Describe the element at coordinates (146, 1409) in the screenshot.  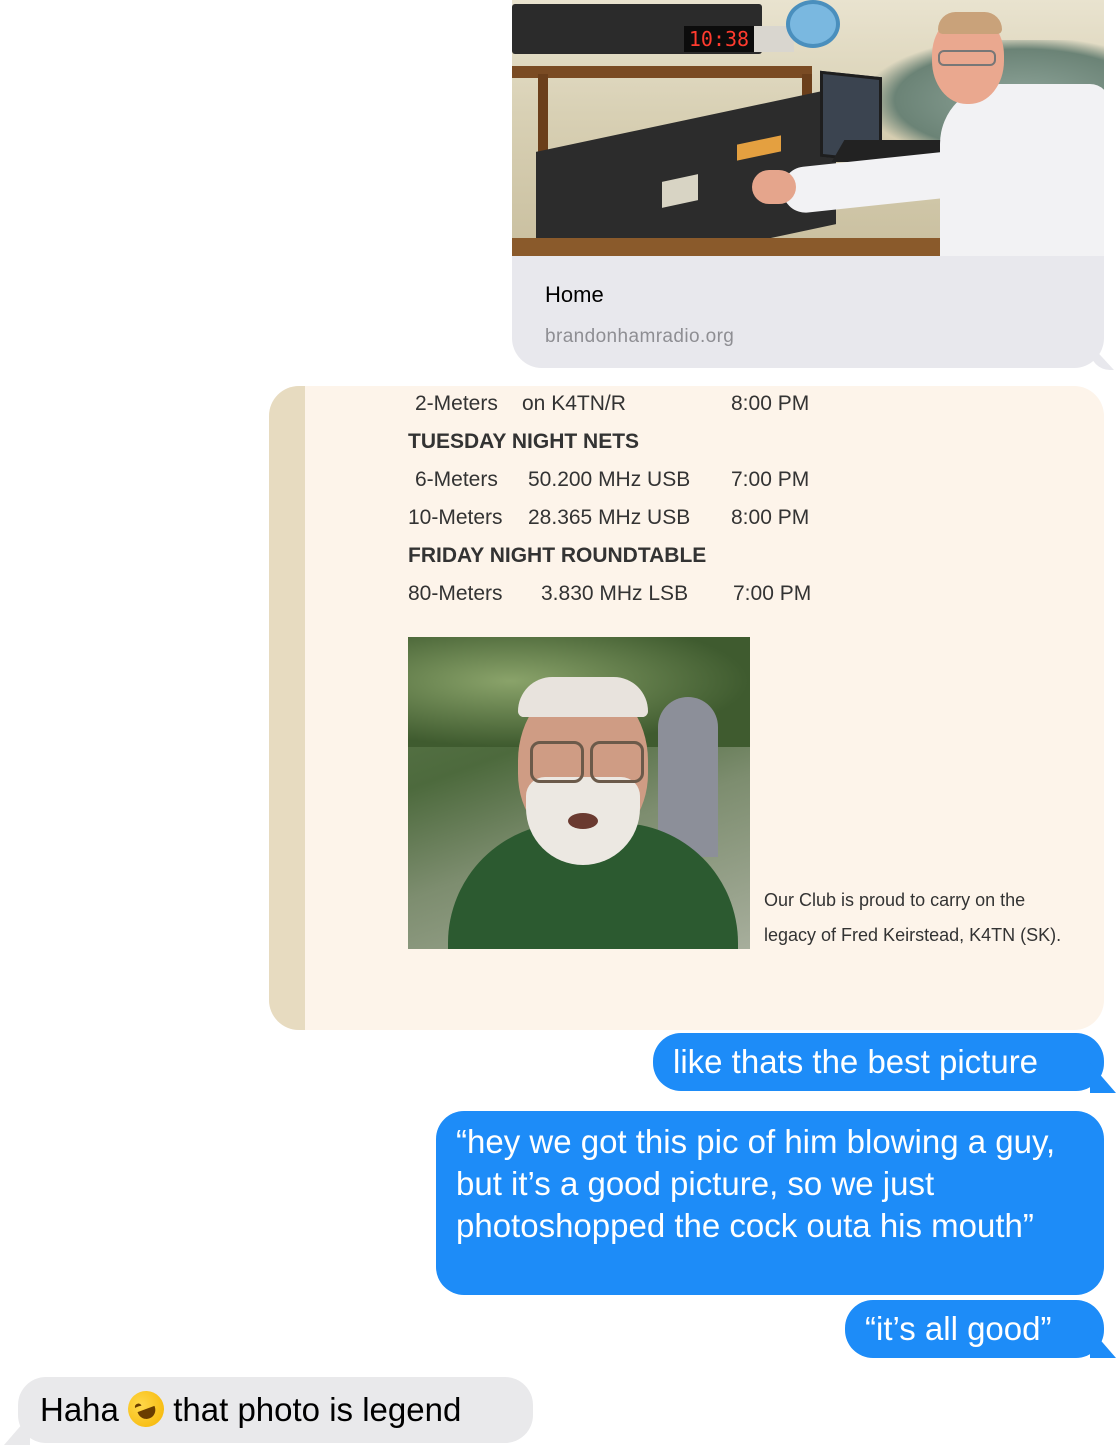
I see `rolling-laughing-emoji-icon` at that location.